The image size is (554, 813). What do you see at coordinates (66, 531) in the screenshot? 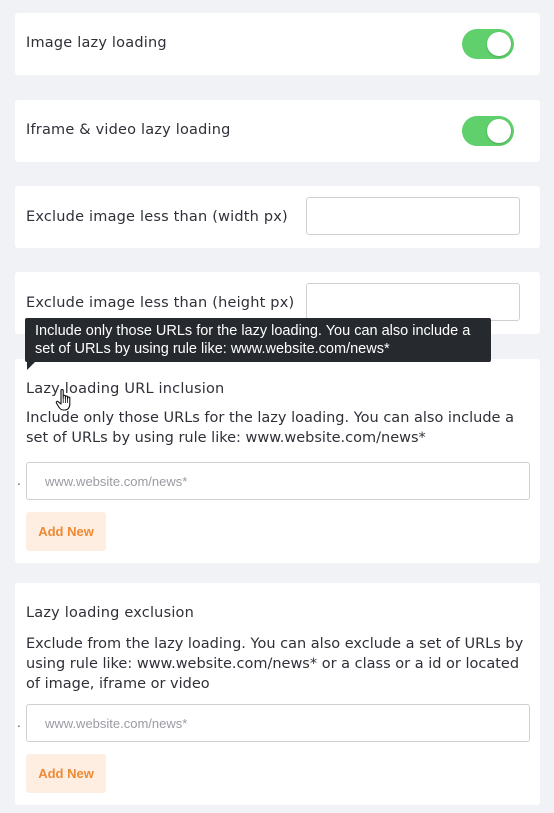
I see `url-inclusion-add-button: Add New` at bounding box center [66, 531].